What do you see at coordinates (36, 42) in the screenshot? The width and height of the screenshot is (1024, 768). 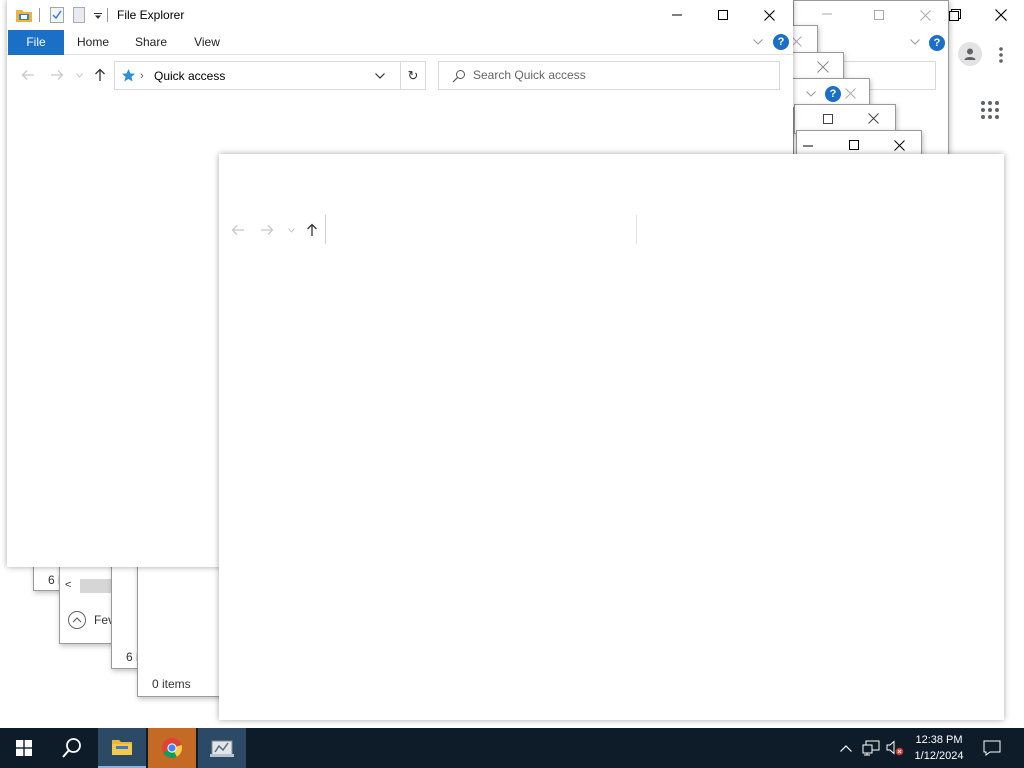 I see `tab-file: File` at bounding box center [36, 42].